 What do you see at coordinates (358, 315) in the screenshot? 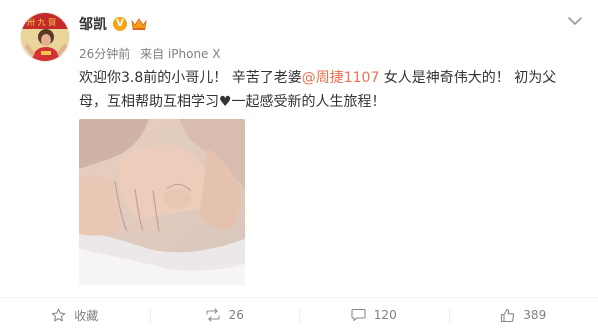
I see `comment-icon` at bounding box center [358, 315].